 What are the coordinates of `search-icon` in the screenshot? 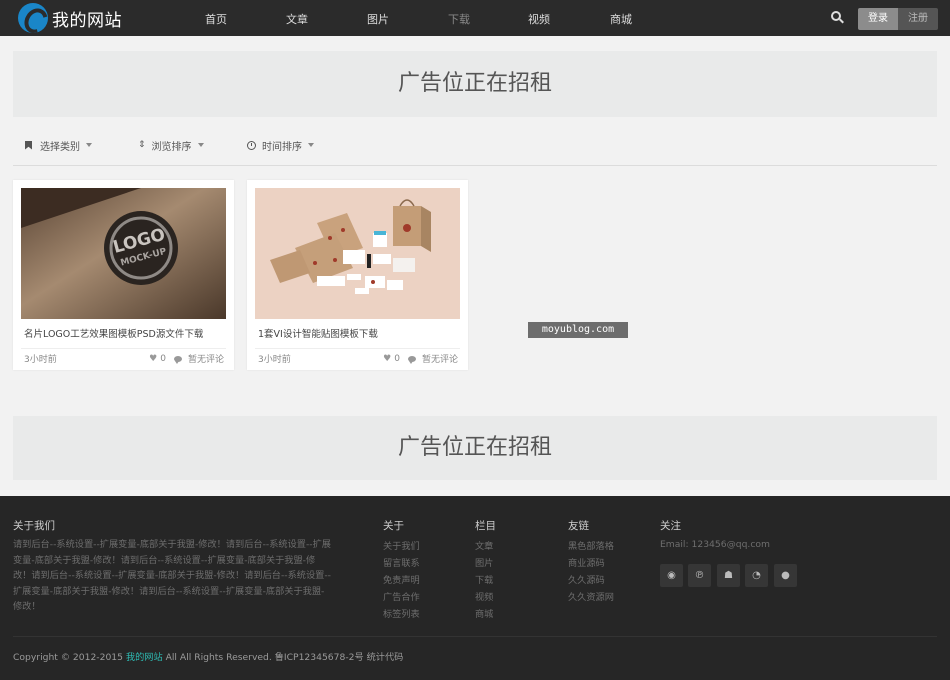 It's located at (838, 18).